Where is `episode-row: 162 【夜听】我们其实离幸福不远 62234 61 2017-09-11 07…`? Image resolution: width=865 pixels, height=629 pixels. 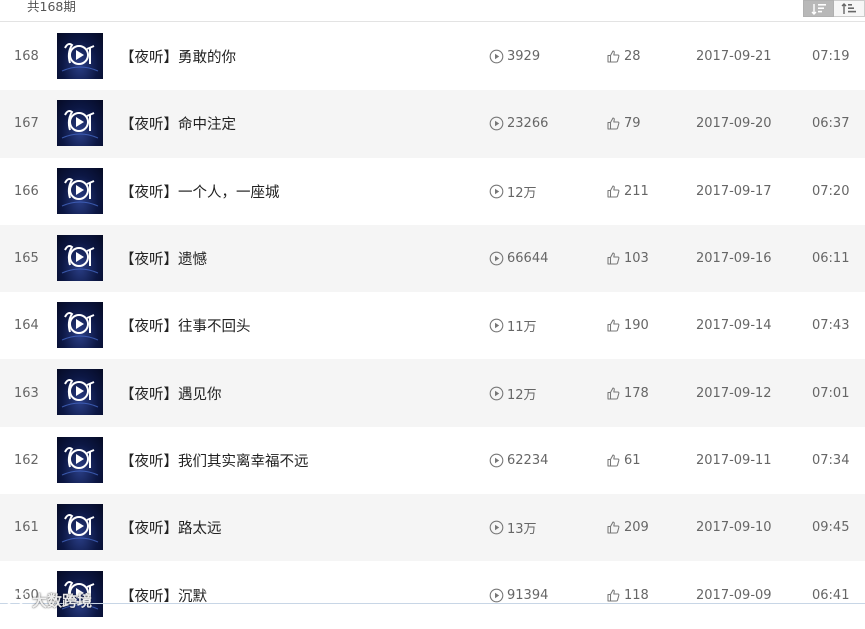 episode-row: 162 【夜听】我们其实离幸福不远 62234 61 2017-09-11 07… is located at coordinates (432, 460).